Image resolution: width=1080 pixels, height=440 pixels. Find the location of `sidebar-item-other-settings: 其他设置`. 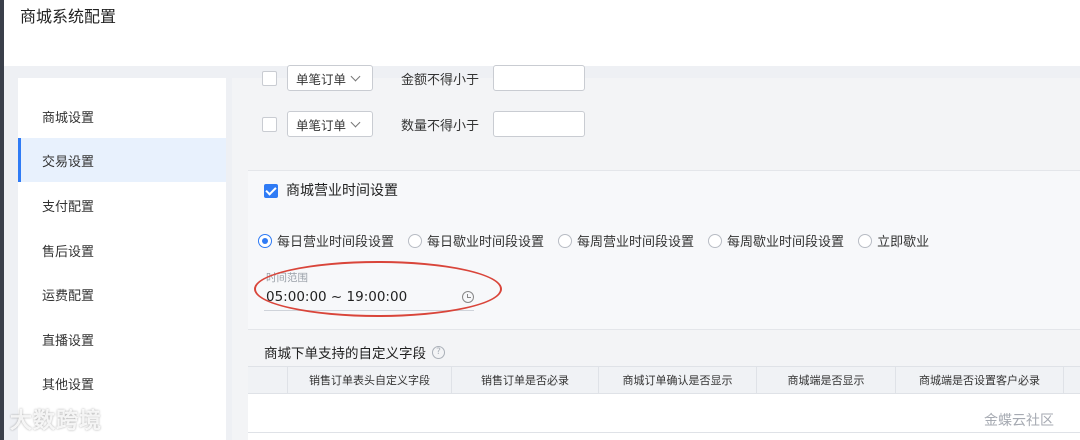

sidebar-item-other-settings: 其他设置 is located at coordinates (122, 383).